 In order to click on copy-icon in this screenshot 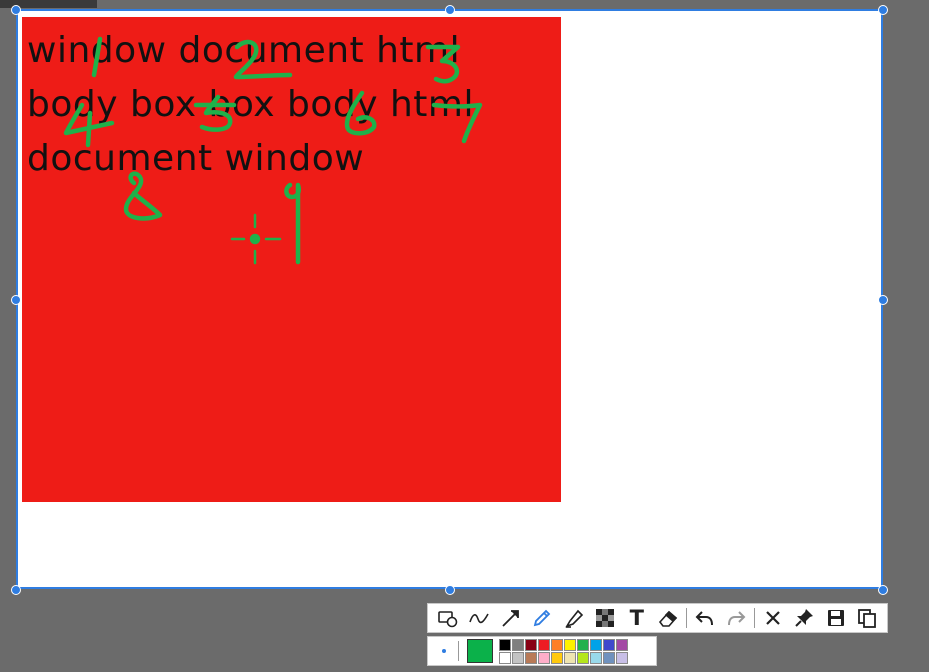, I will do `click(867, 618)`.